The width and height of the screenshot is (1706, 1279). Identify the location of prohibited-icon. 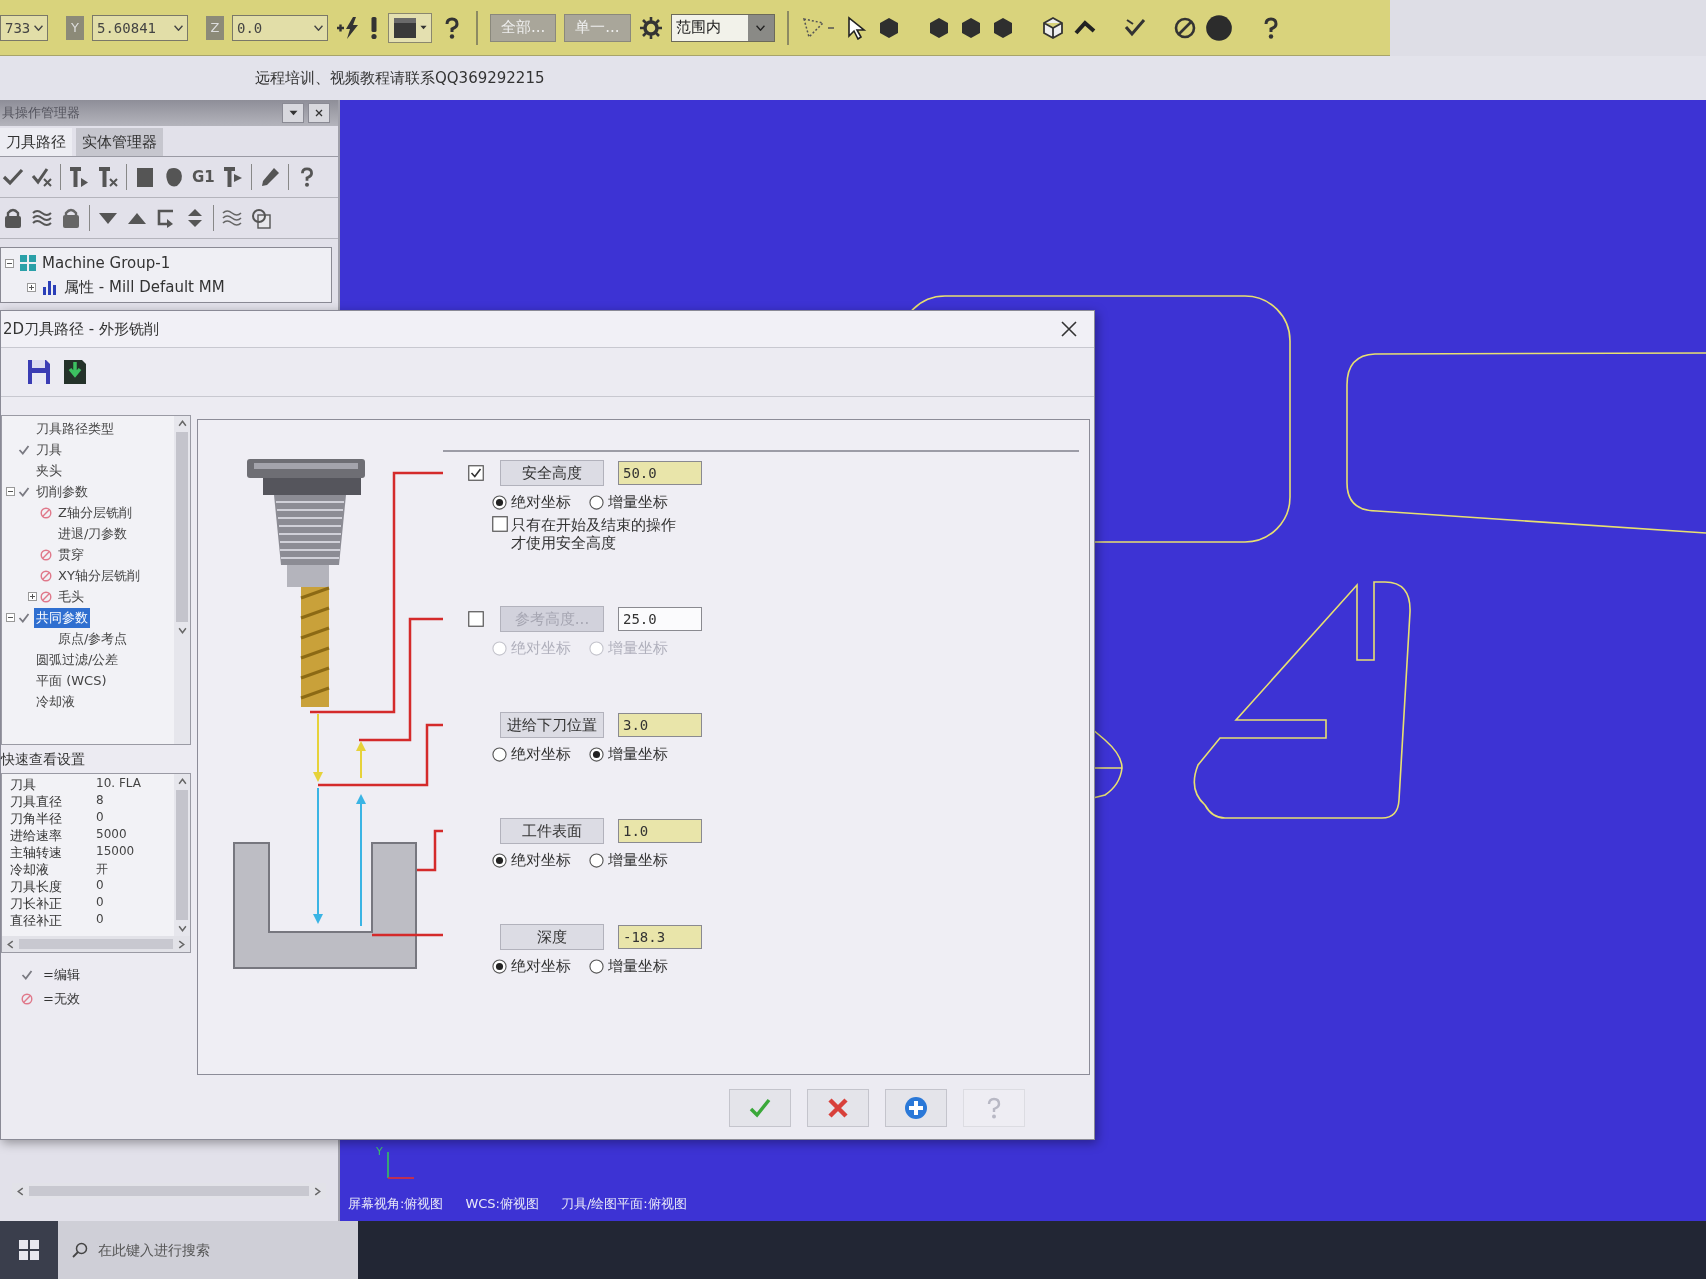
(1184, 27).